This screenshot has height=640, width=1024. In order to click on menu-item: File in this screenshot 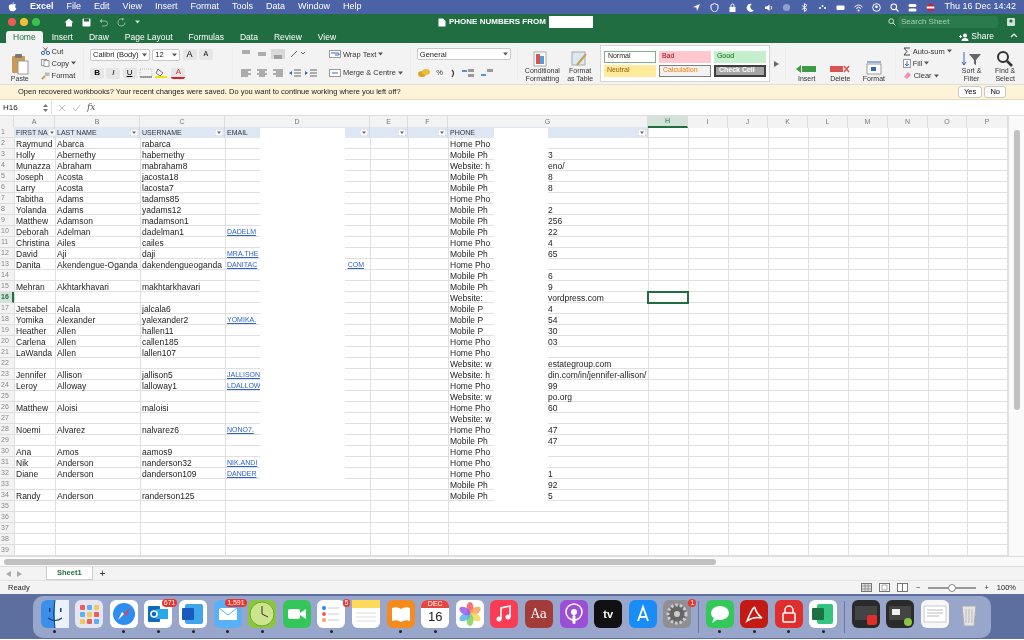, I will do `click(74, 7)`.